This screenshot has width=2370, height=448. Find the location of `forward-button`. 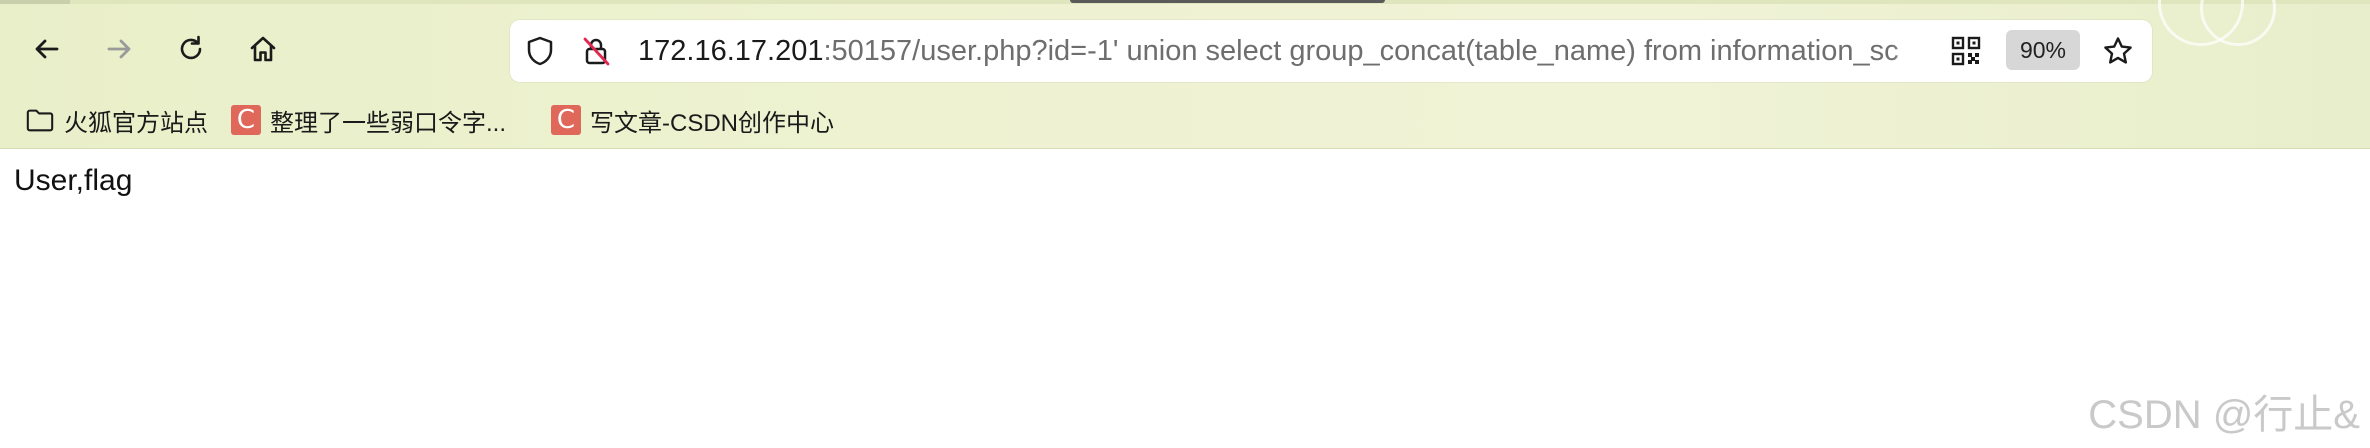

forward-button is located at coordinates (119, 49).